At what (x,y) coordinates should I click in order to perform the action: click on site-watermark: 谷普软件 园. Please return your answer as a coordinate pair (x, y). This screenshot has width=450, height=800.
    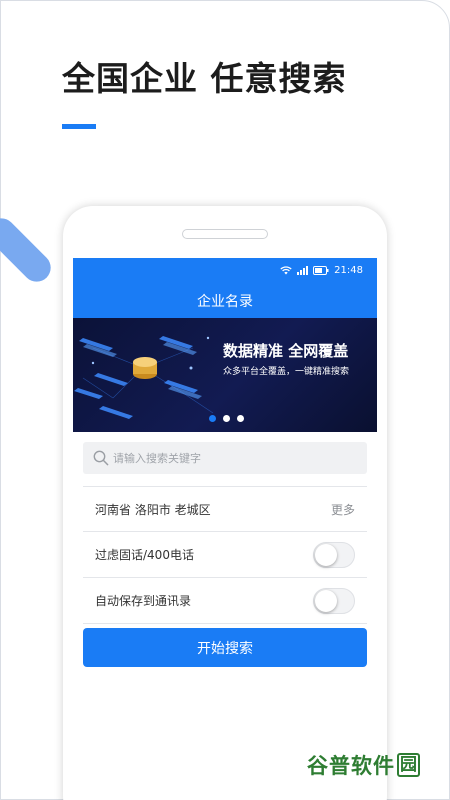
    Looking at the image, I should click on (363, 765).